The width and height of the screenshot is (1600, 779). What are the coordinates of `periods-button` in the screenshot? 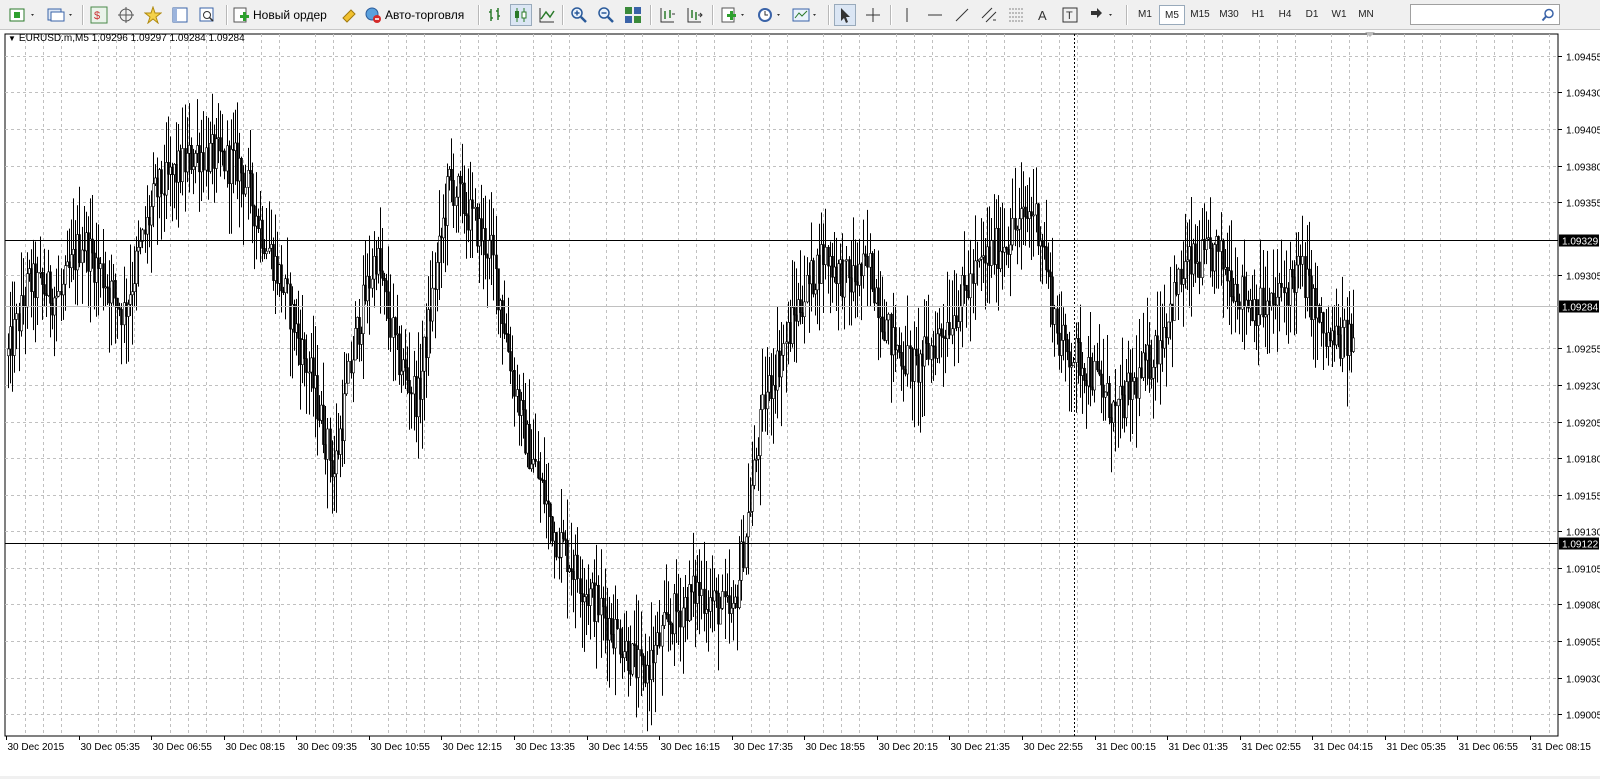 It's located at (770, 15).